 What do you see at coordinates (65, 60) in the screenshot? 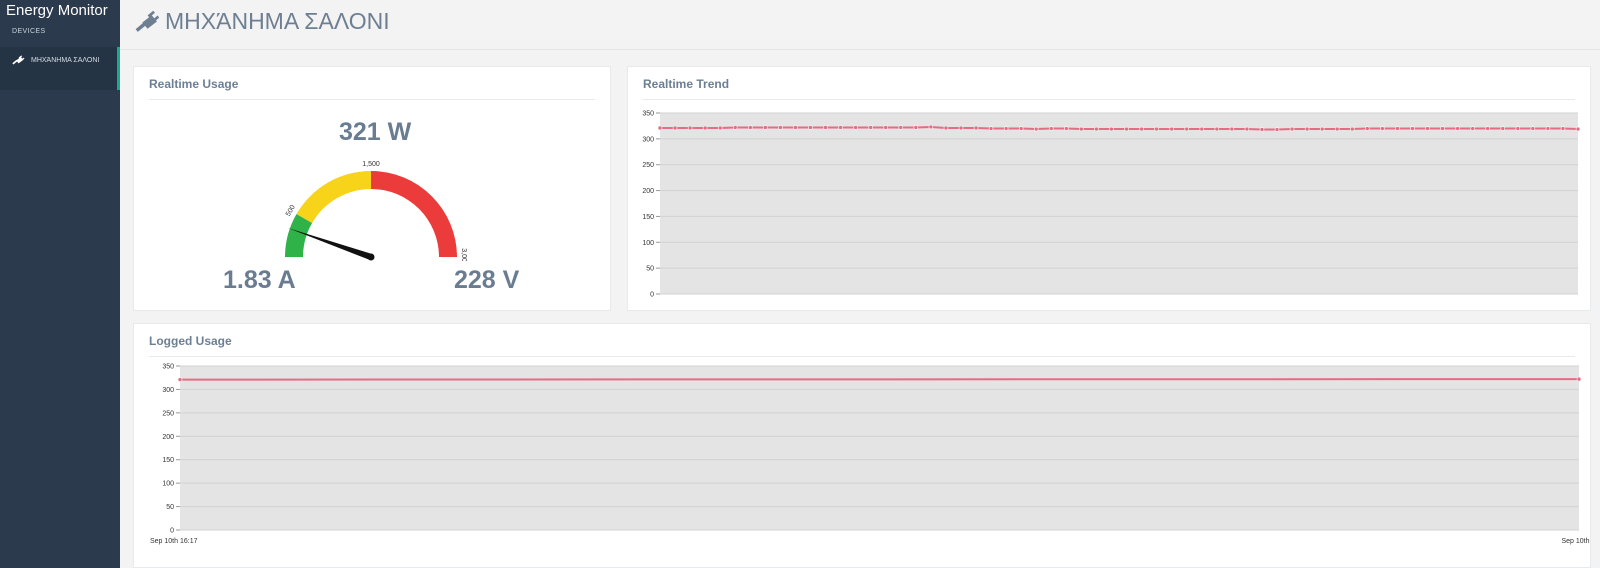
I see `sidebar-item-label: ΜΗΧΆΝΗΜΑ ΣΑΛΟΝΙ` at bounding box center [65, 60].